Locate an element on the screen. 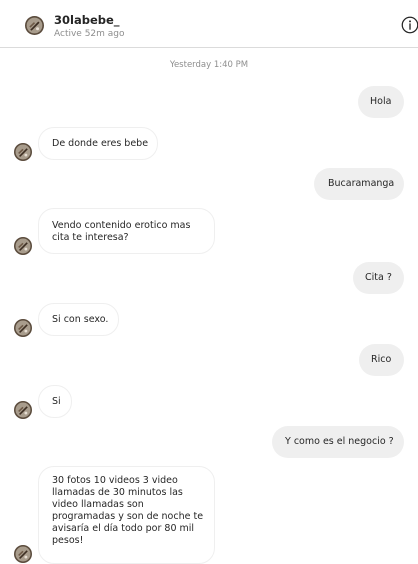  message-text: Hola is located at coordinates (381, 101).